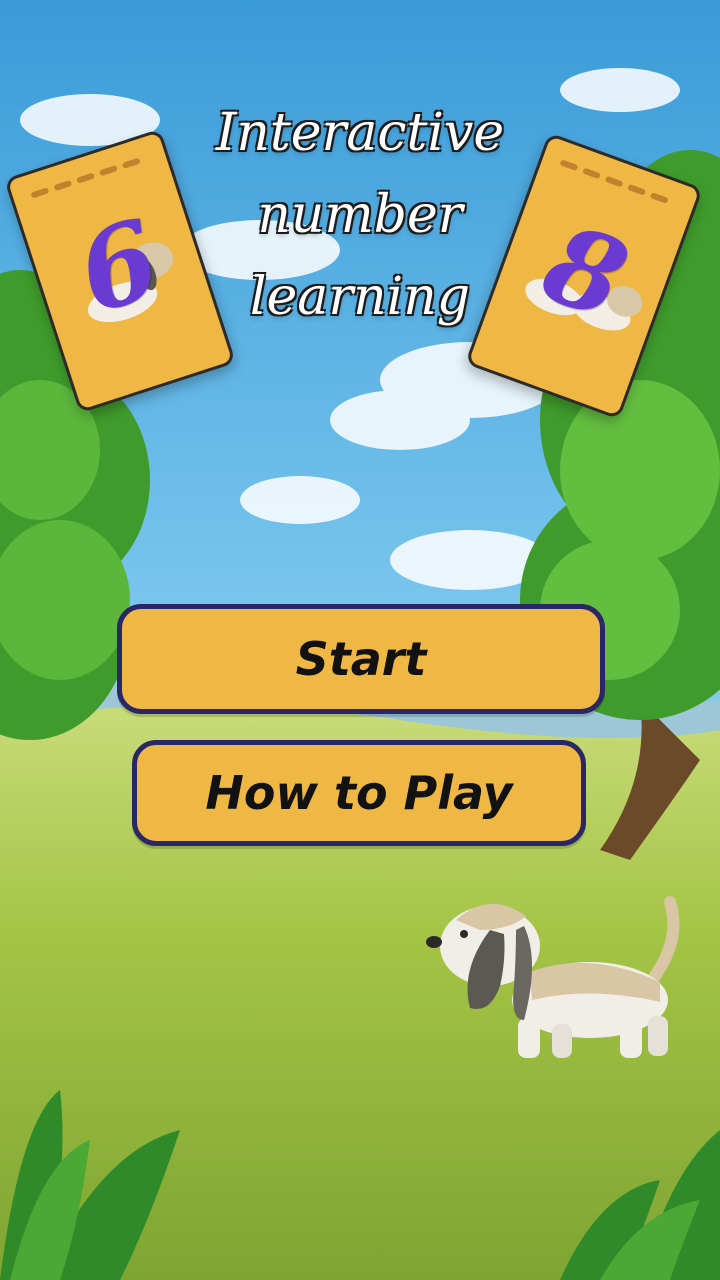 The height and width of the screenshot is (1280, 720). I want to click on how-to-play-button: How to Play, so click(359, 793).